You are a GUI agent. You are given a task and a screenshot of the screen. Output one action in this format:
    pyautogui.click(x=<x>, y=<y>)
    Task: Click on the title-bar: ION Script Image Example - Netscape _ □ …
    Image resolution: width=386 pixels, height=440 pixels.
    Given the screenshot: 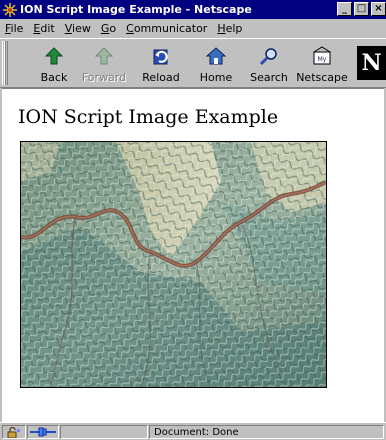 What is the action you would take?
    pyautogui.click(x=193, y=9)
    